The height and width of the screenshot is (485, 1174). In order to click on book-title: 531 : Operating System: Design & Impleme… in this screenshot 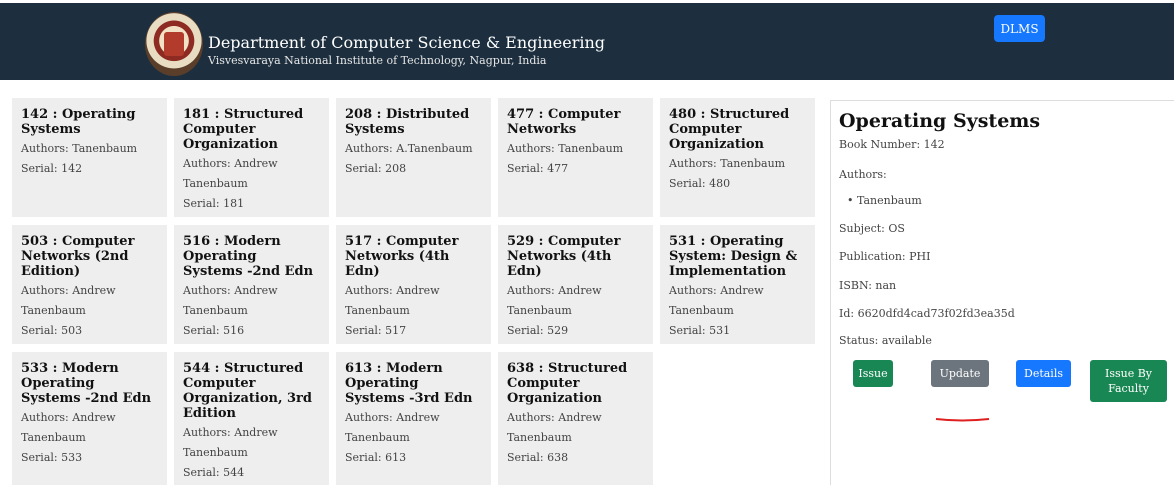, I will do `click(733, 256)`.